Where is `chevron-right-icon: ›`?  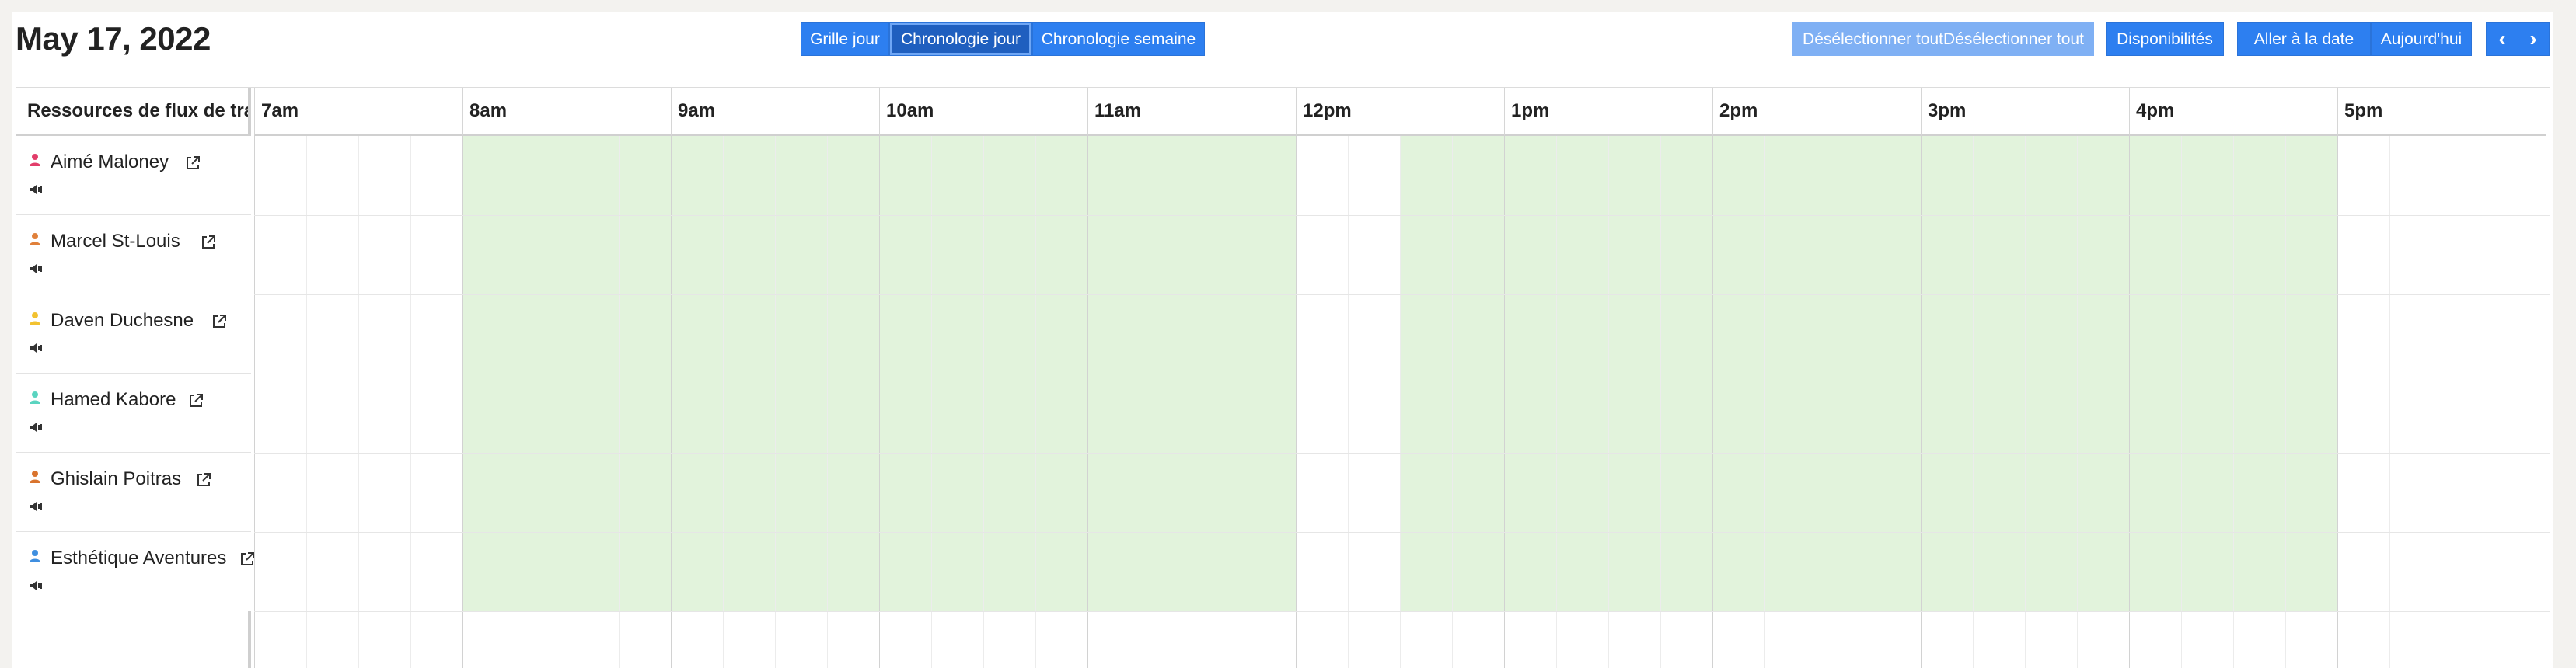 chevron-right-icon: › is located at coordinates (2533, 39).